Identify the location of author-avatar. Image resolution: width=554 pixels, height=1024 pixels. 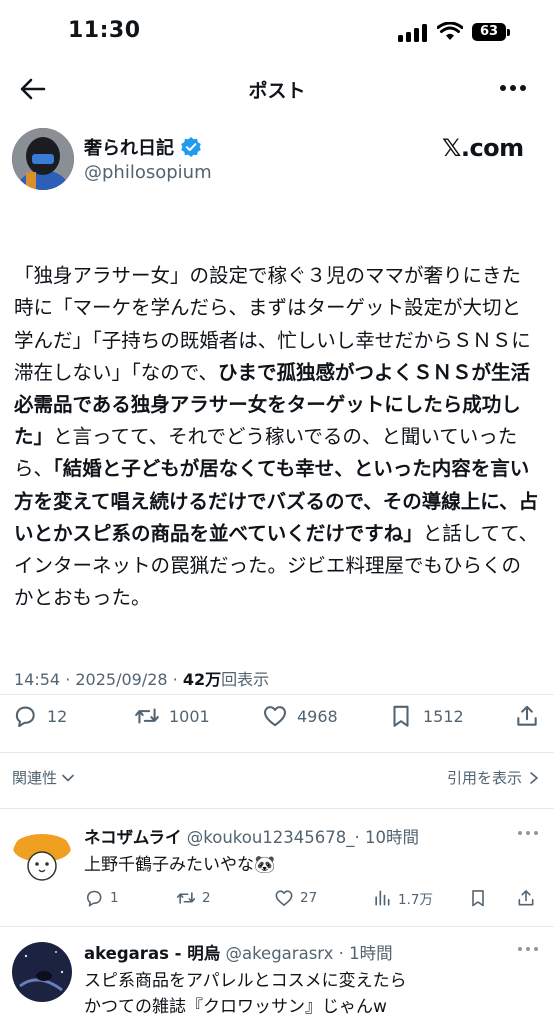
(43, 159).